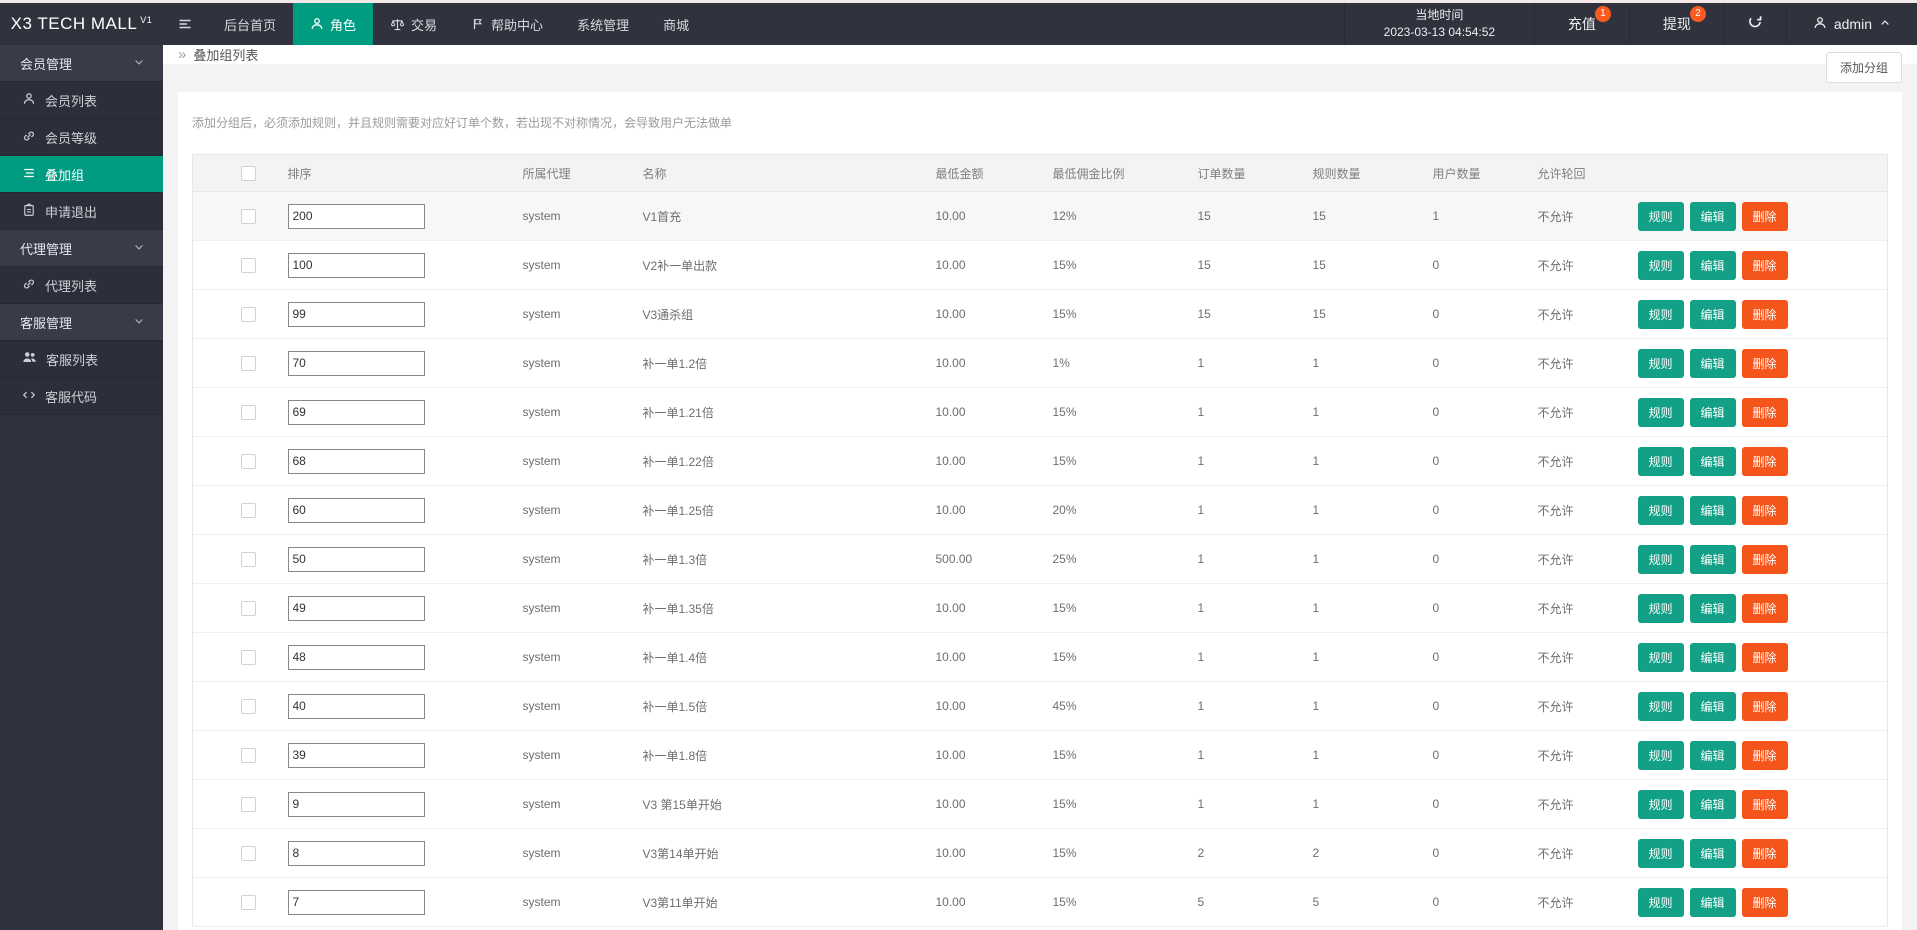  Describe the element at coordinates (413, 24) in the screenshot. I see `nav-item-2: 交易` at that location.